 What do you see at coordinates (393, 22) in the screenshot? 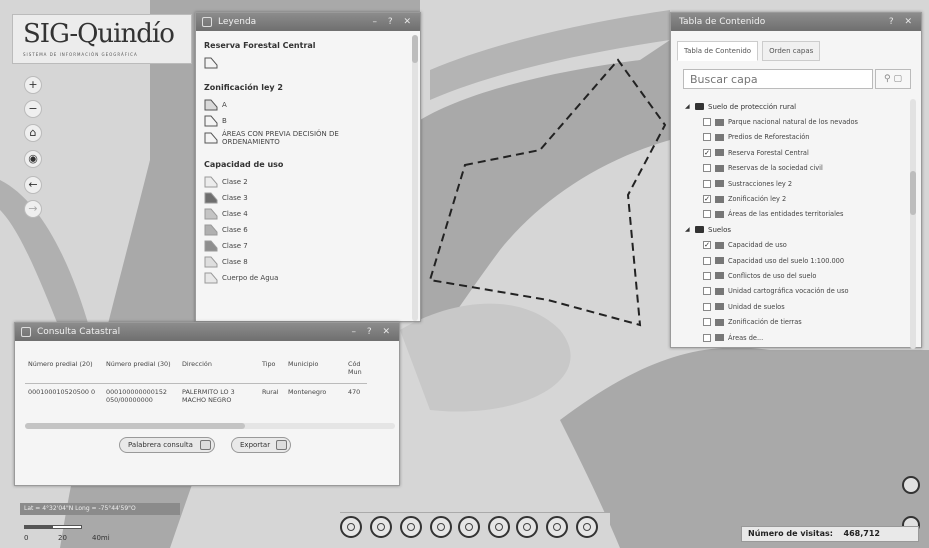
I see `legend-window-controls: – ? ✕` at bounding box center [393, 22].